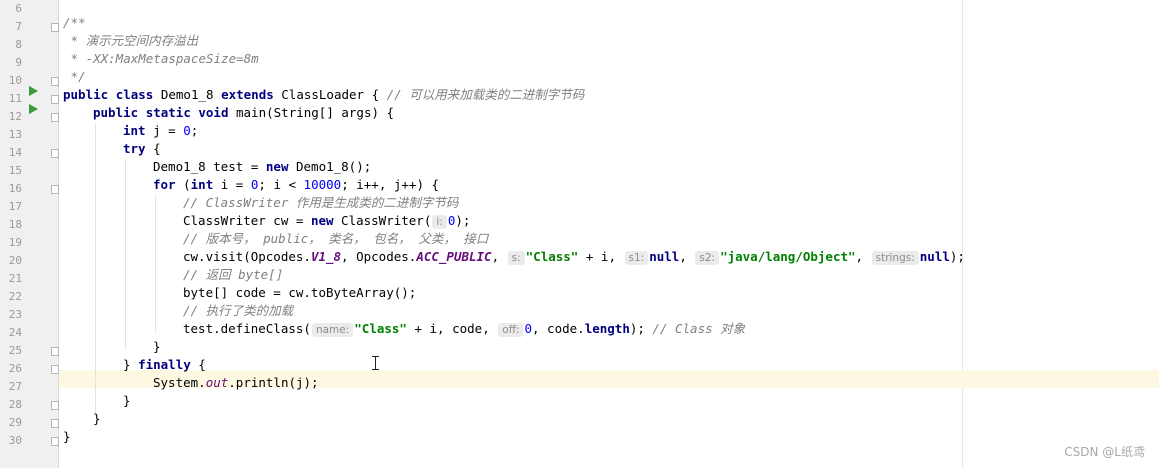 The width and height of the screenshot is (1159, 468). I want to click on code-line-13: try {, so click(142, 149).